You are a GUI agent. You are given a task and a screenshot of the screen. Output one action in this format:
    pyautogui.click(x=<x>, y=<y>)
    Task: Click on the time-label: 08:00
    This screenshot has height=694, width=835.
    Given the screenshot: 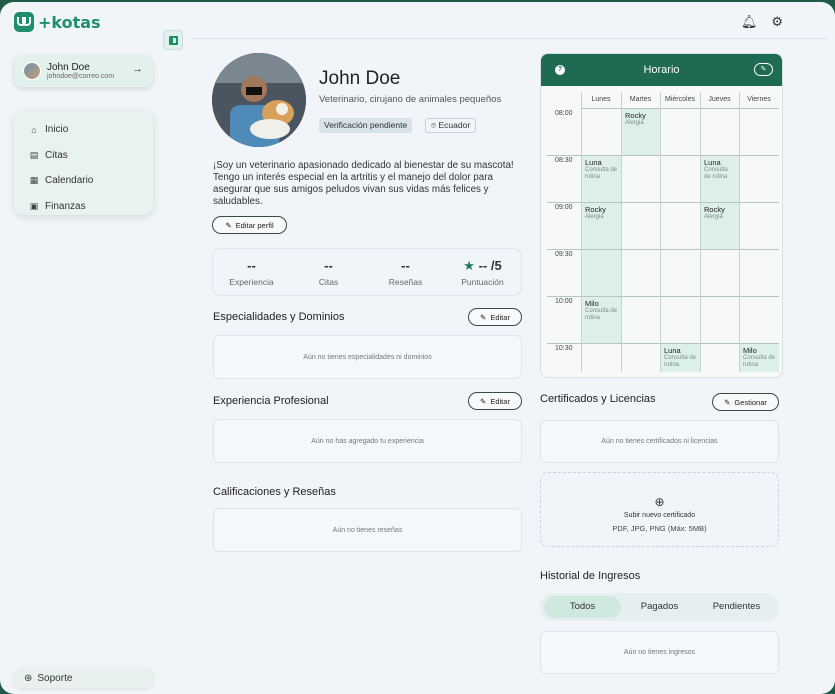 What is the action you would take?
    pyautogui.click(x=564, y=113)
    